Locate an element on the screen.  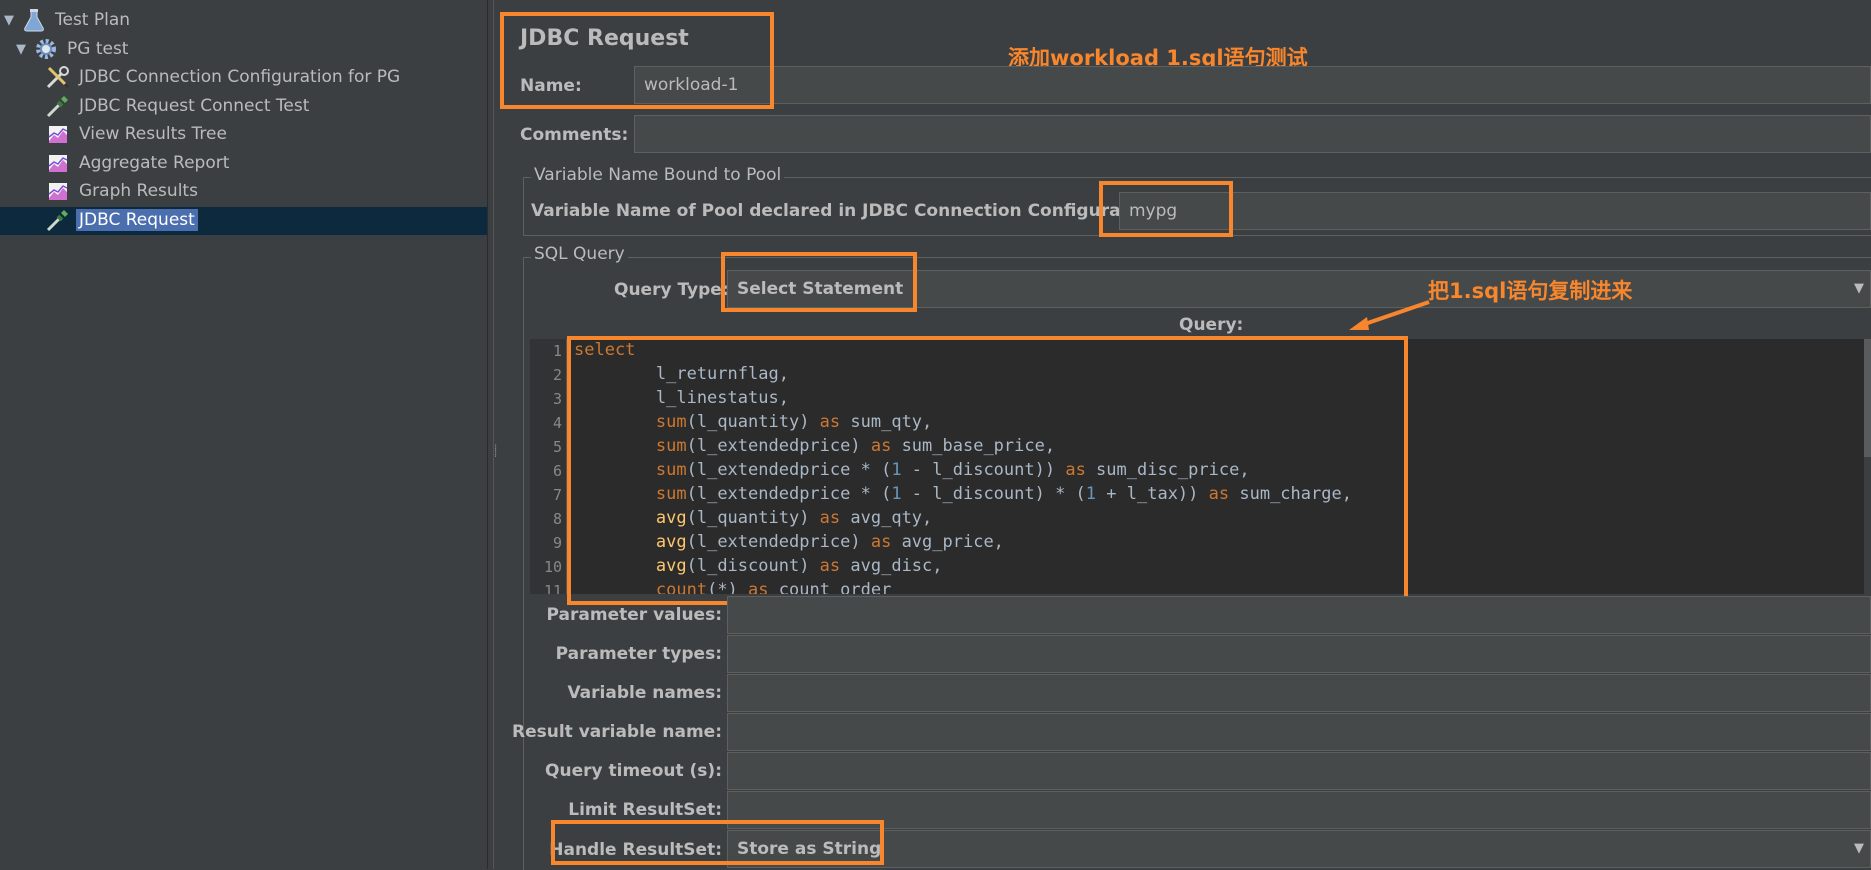
tree-item-graph-results: Graph Results is located at coordinates (122, 191).